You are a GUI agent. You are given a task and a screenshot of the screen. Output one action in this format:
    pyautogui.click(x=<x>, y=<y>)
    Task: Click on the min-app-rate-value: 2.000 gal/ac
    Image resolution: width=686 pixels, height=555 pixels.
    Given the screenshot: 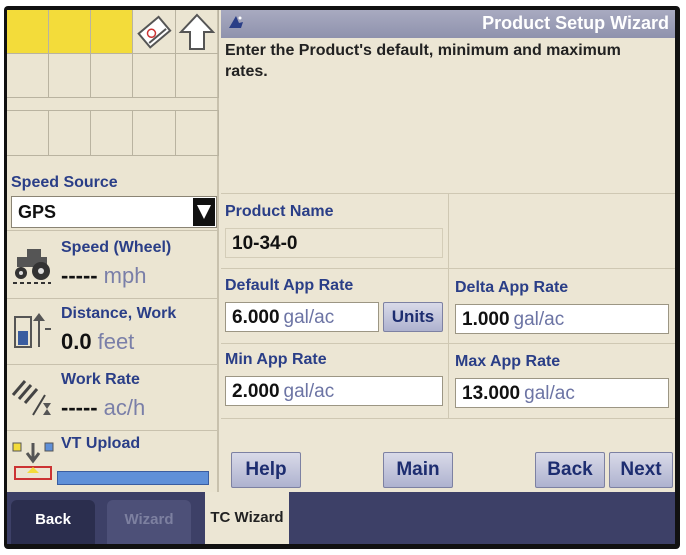 What is the action you would take?
    pyautogui.click(x=283, y=392)
    